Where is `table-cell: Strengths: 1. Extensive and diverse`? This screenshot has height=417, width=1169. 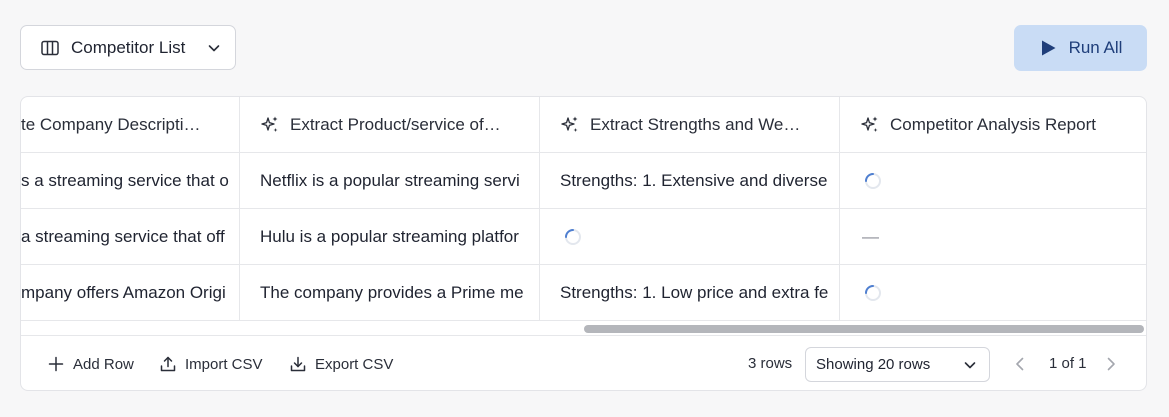 table-cell: Strengths: 1. Extensive and diverse is located at coordinates (690, 181).